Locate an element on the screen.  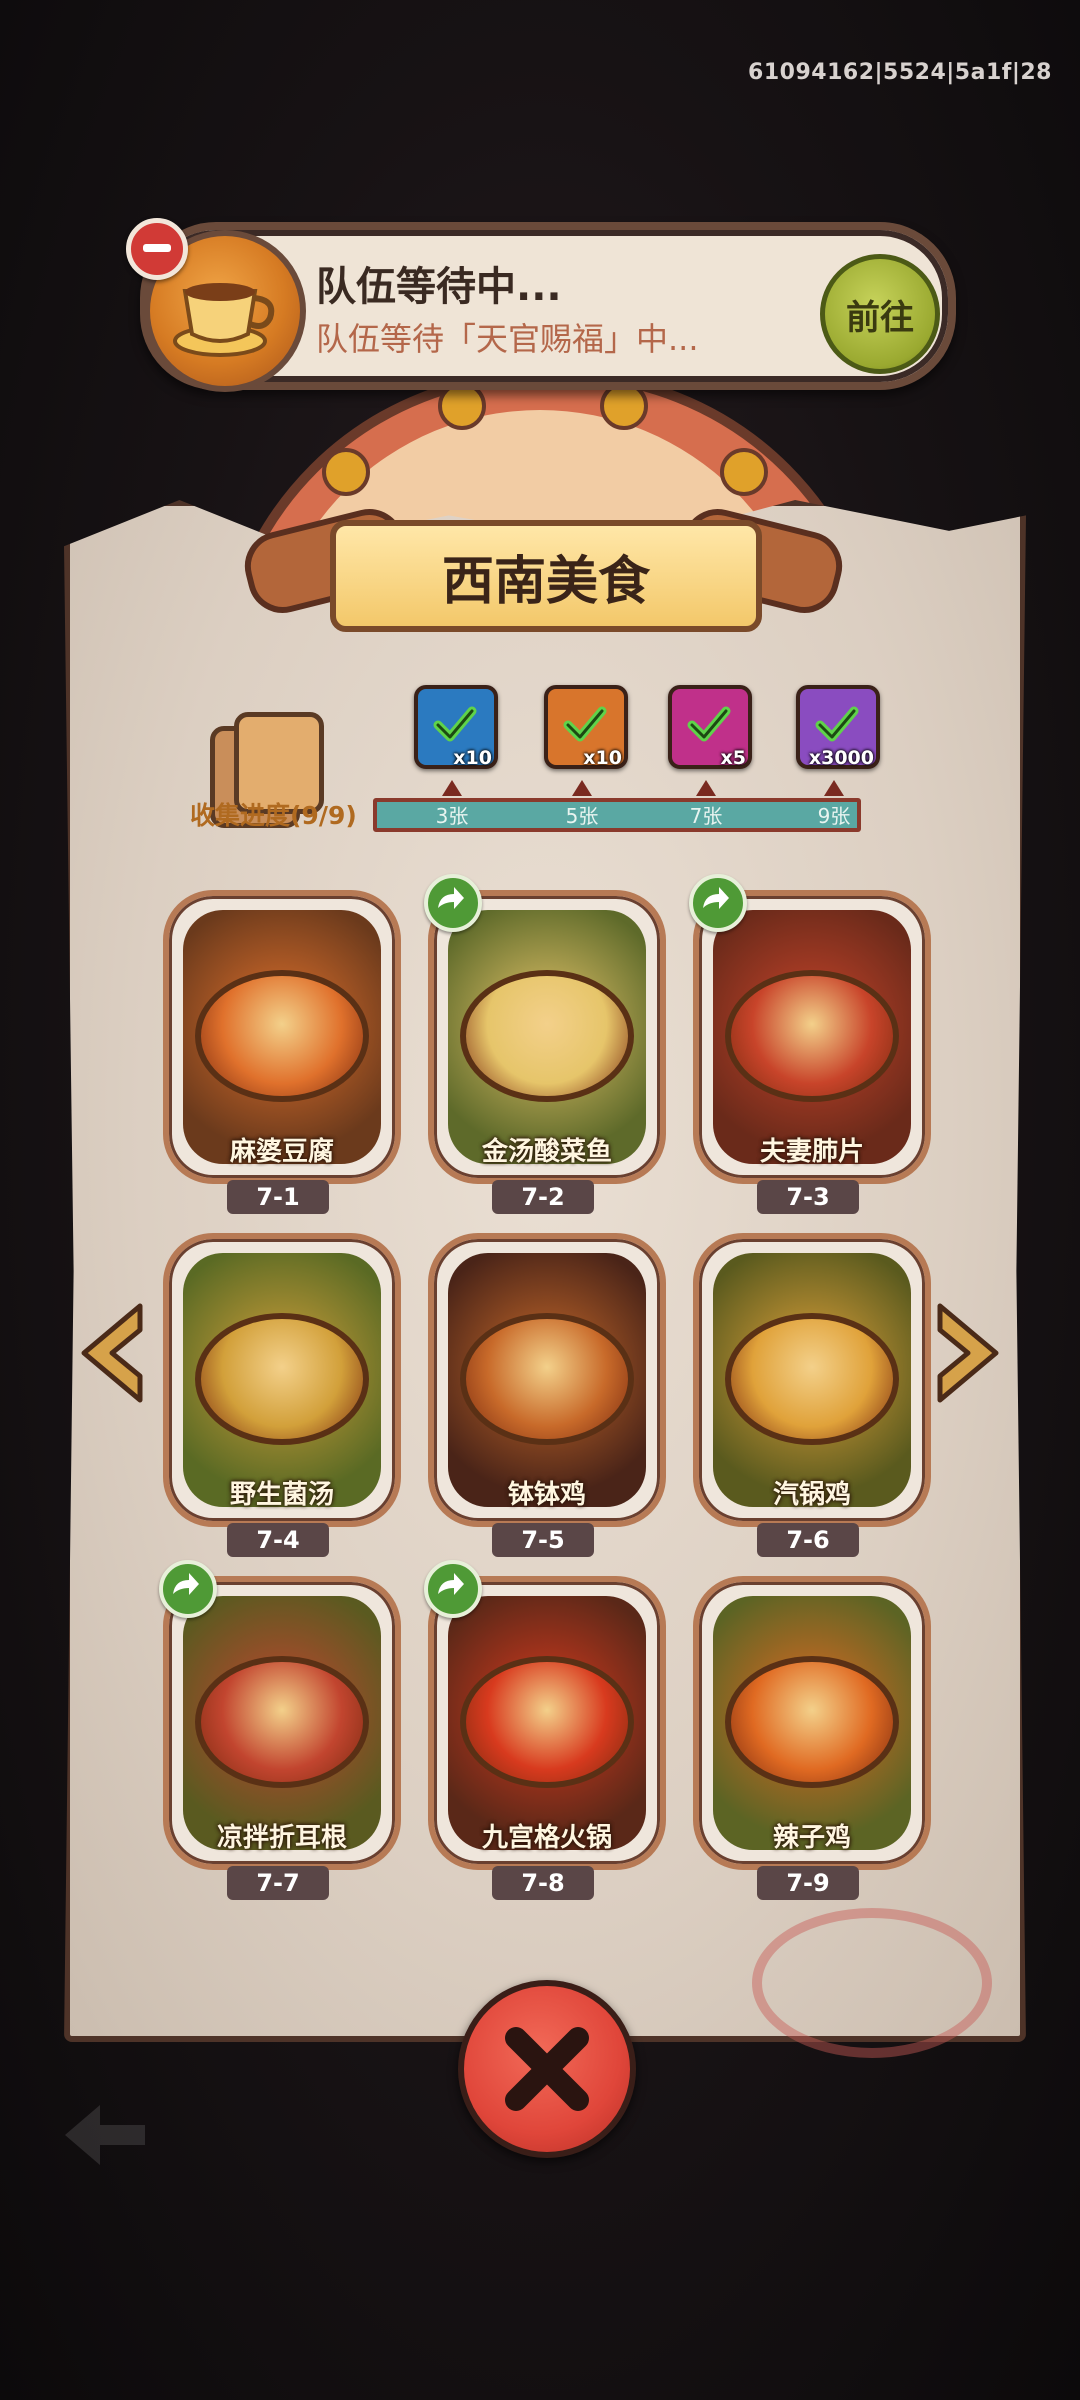
dish-card: 汽锅鸡 is located at coordinates (812, 1380).